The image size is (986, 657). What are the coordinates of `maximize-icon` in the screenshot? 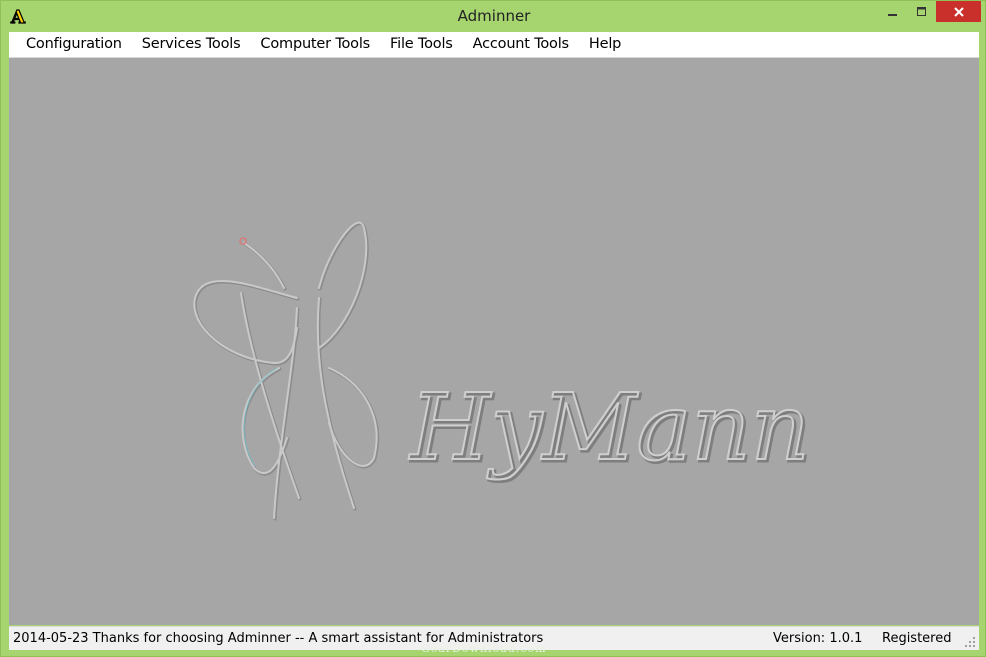 It's located at (921, 11).